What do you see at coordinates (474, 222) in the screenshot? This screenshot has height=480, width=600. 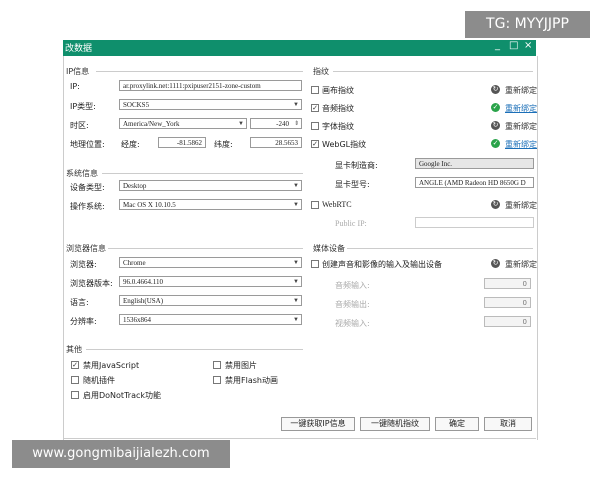 I see `public-ip-input` at bounding box center [474, 222].